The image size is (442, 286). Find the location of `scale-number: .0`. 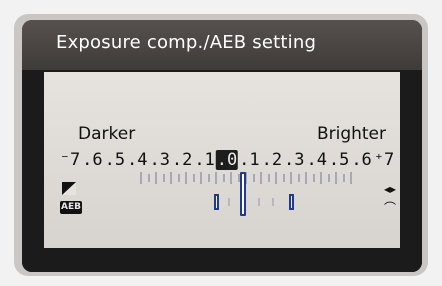

scale-number: .0 is located at coordinates (227, 160).